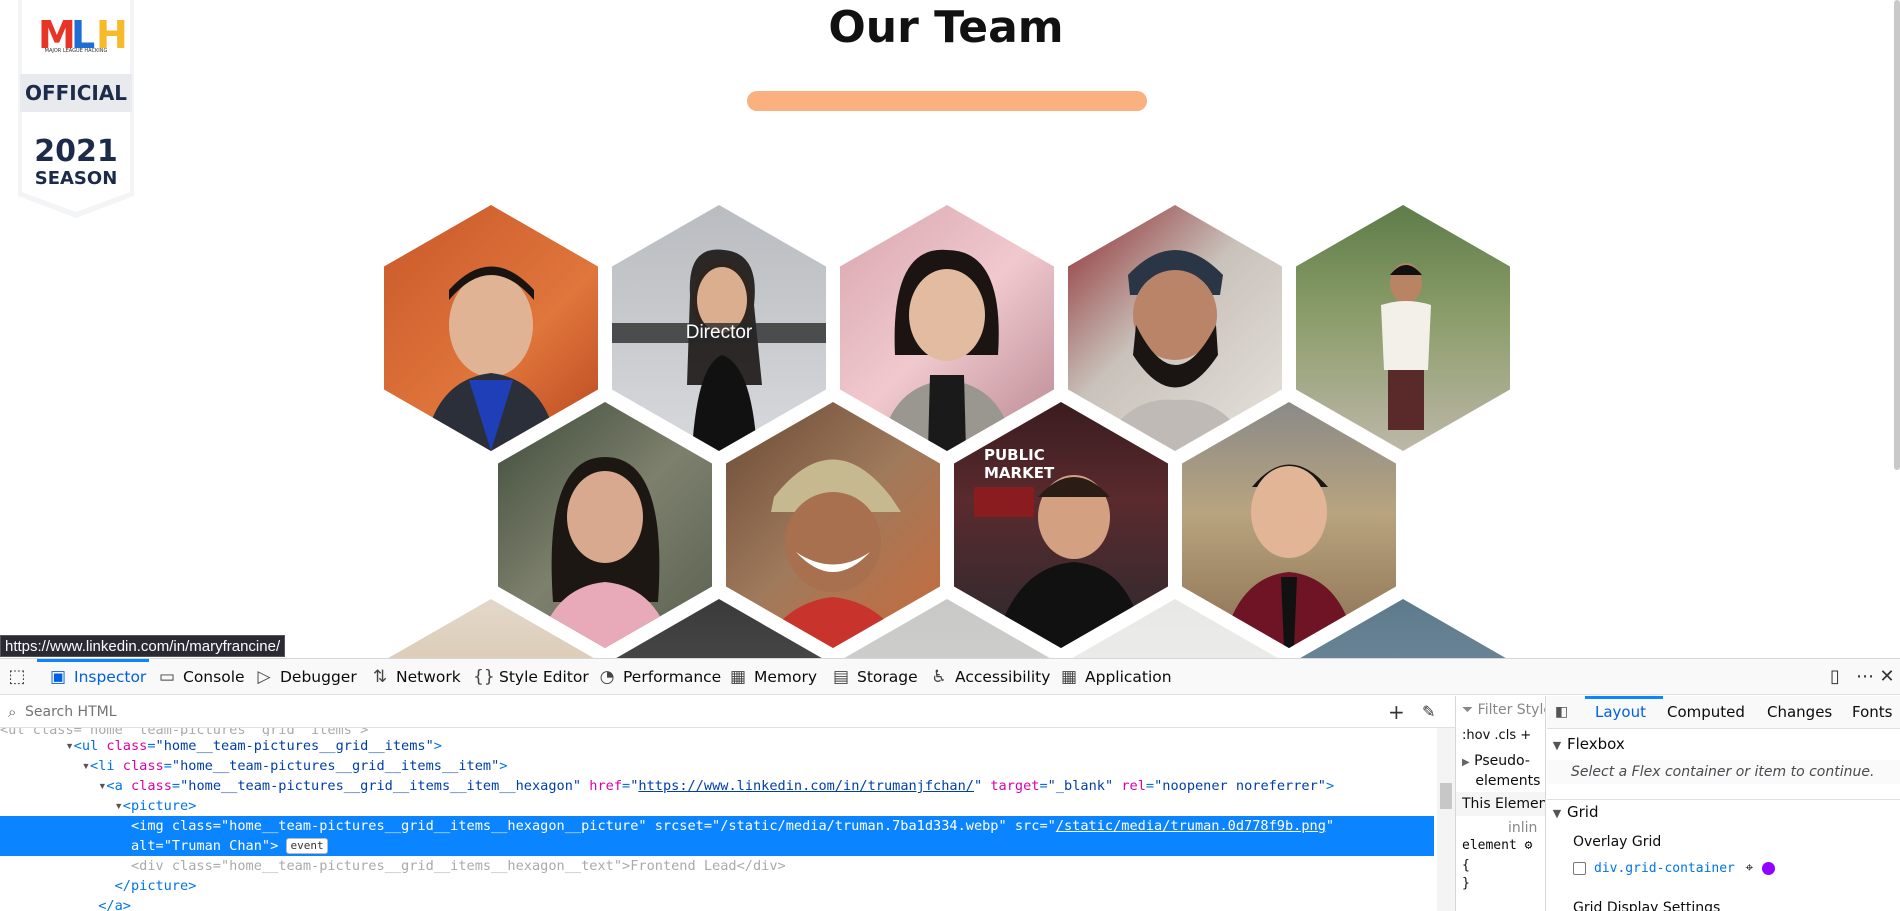 The image size is (1900, 911). I want to click on tab-style-editor: {} Style Editor, so click(531, 677).